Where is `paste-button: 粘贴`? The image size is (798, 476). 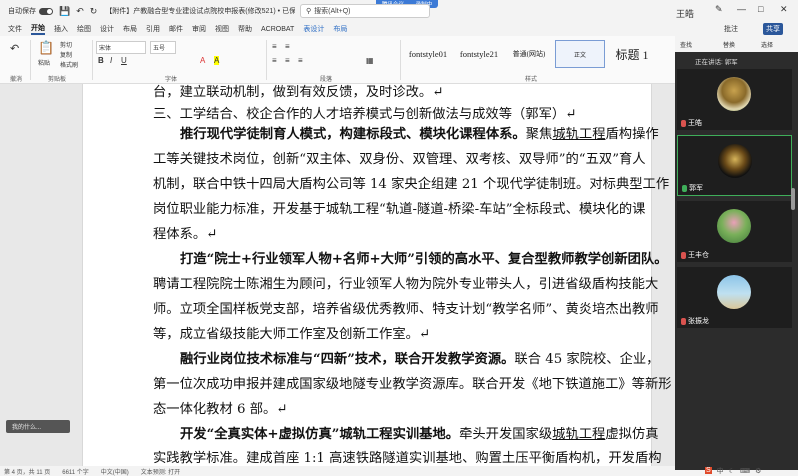 paste-button: 粘贴 is located at coordinates (44, 62).